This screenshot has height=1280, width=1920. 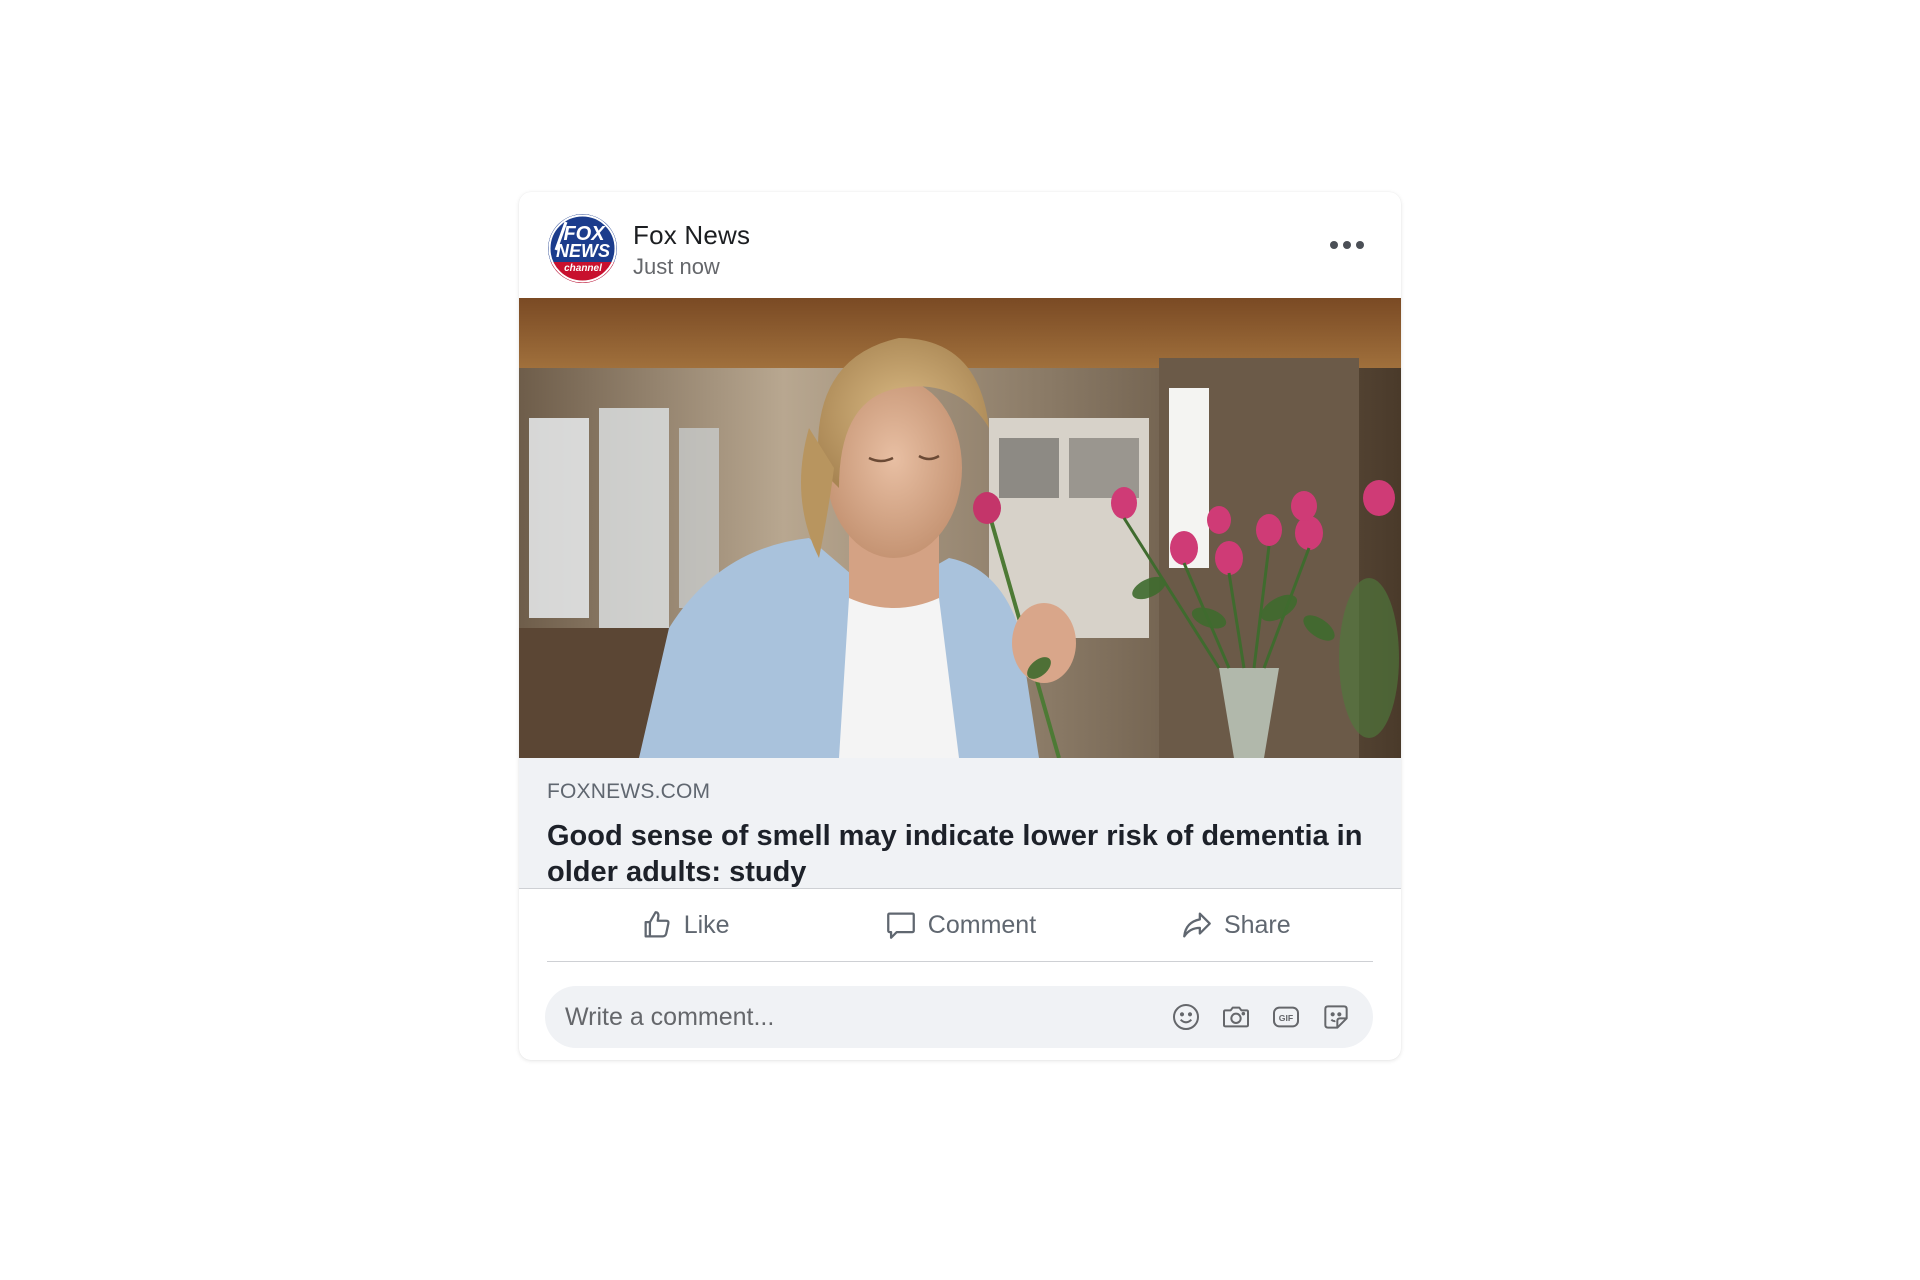 I want to click on svg-text: GIF, so click(x=1286, y=1018).